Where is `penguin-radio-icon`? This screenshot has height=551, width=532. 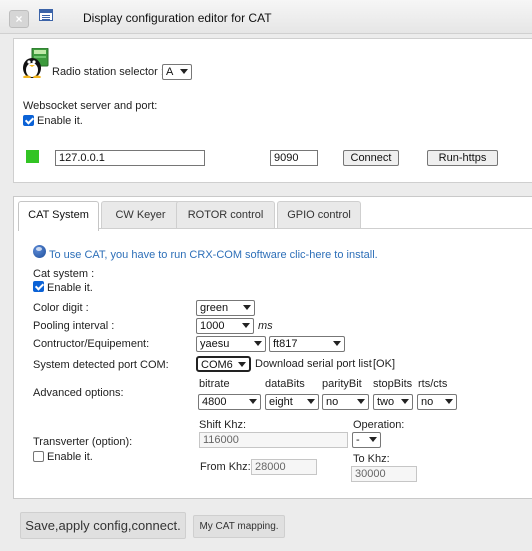
penguin-radio-icon is located at coordinates (36, 63).